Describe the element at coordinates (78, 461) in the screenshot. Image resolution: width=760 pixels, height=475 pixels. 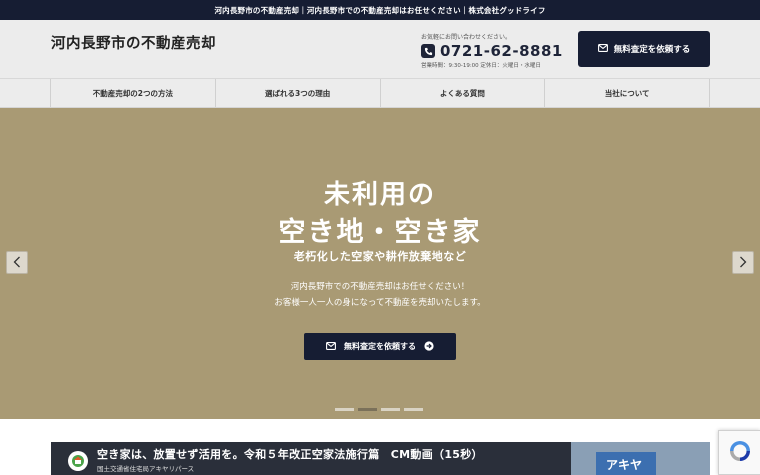
I see `channel-avatar` at that location.